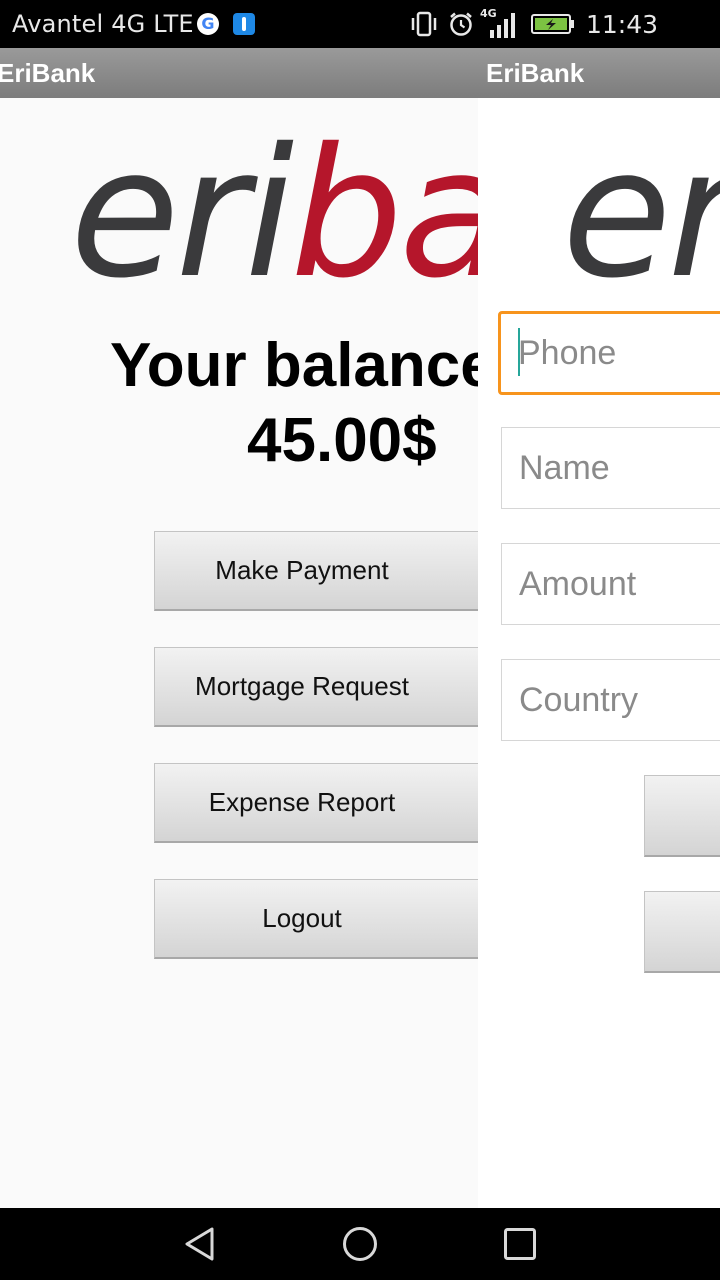  Describe the element at coordinates (579, 700) in the screenshot. I see `country-placeholder: Country` at that location.